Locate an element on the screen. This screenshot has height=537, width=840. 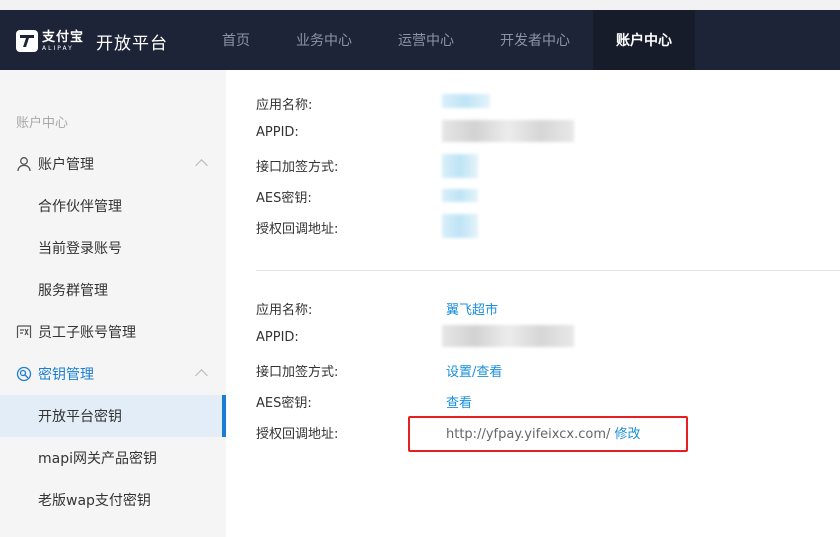
staff-icon is located at coordinates (24, 332).